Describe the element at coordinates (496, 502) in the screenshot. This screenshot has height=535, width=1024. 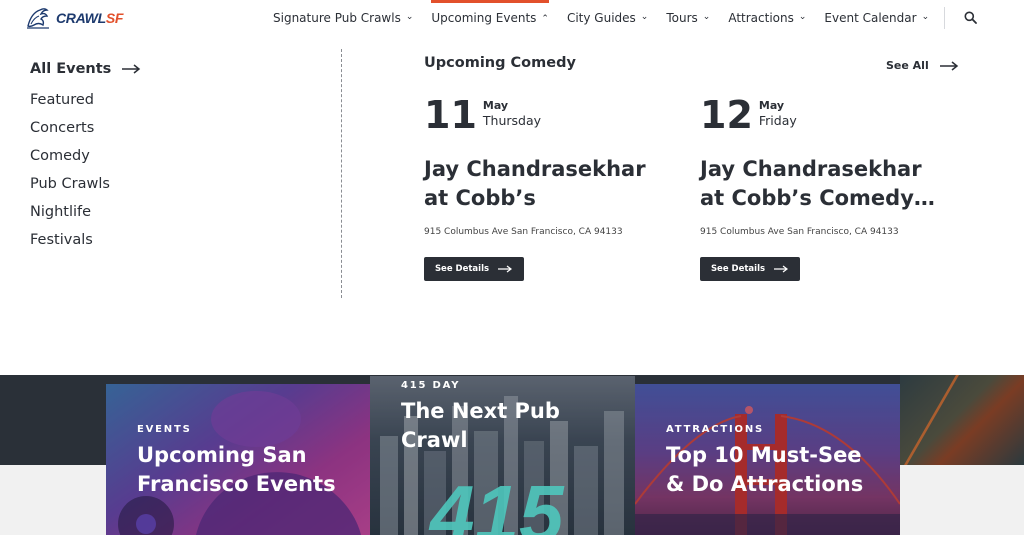
I see `415-graphic-text: 415` at that location.